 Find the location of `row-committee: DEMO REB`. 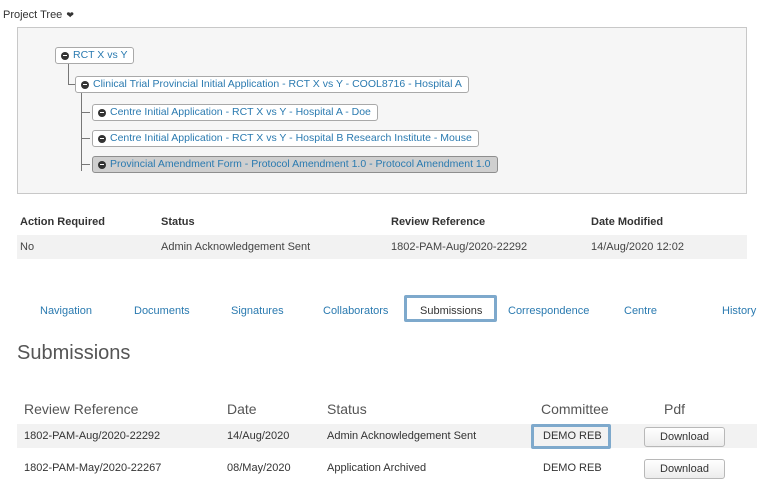

row-committee: DEMO REB is located at coordinates (572, 468).